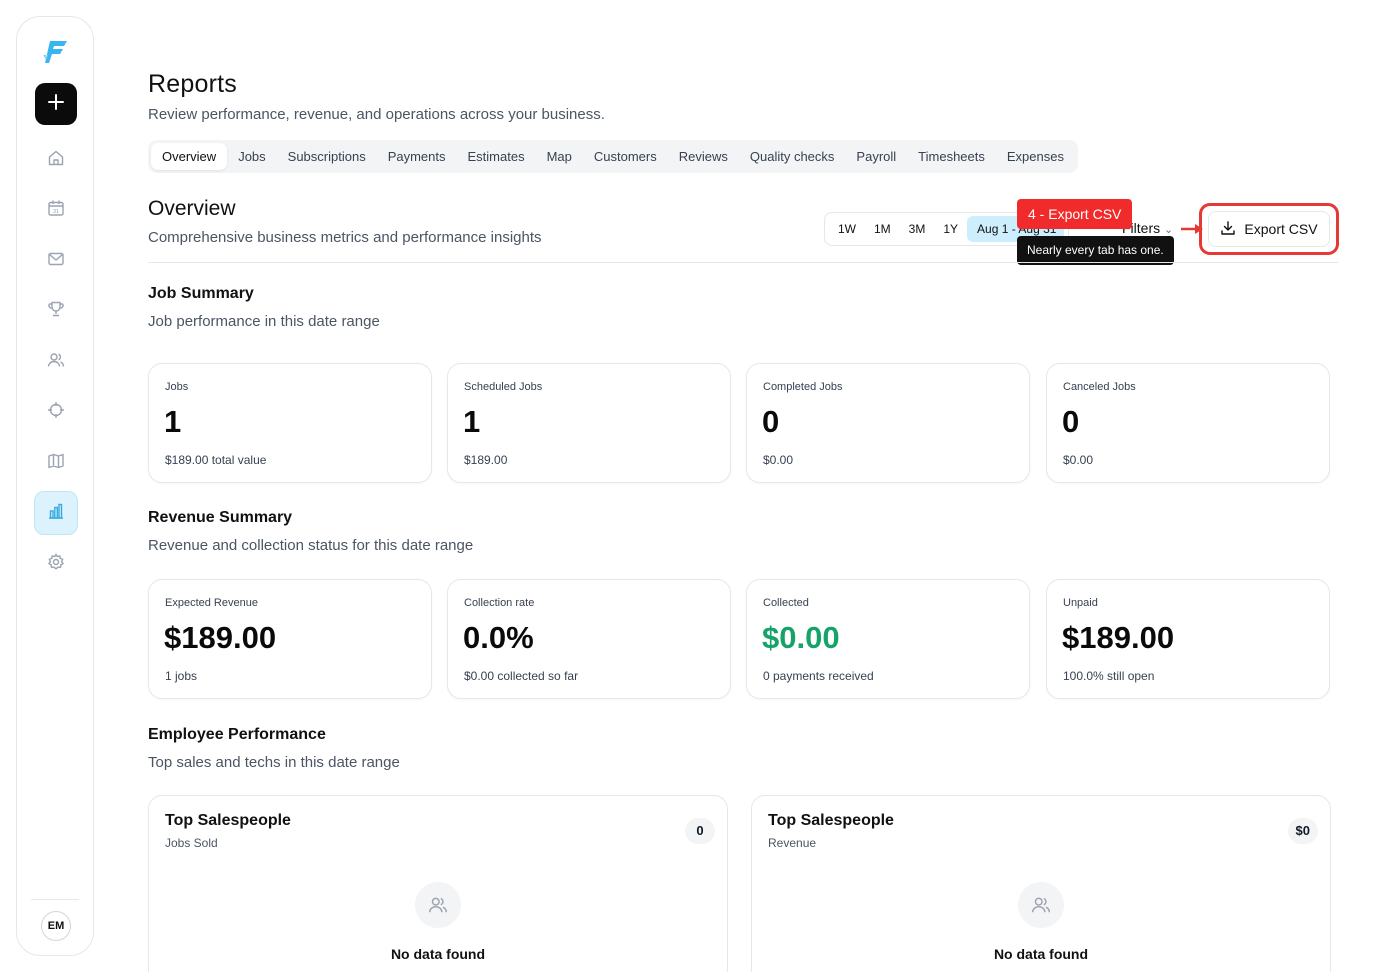 The height and width of the screenshot is (972, 1400). I want to click on stat-card-completed-jobs: Completed Jobs 0 $0.00, so click(888, 423).